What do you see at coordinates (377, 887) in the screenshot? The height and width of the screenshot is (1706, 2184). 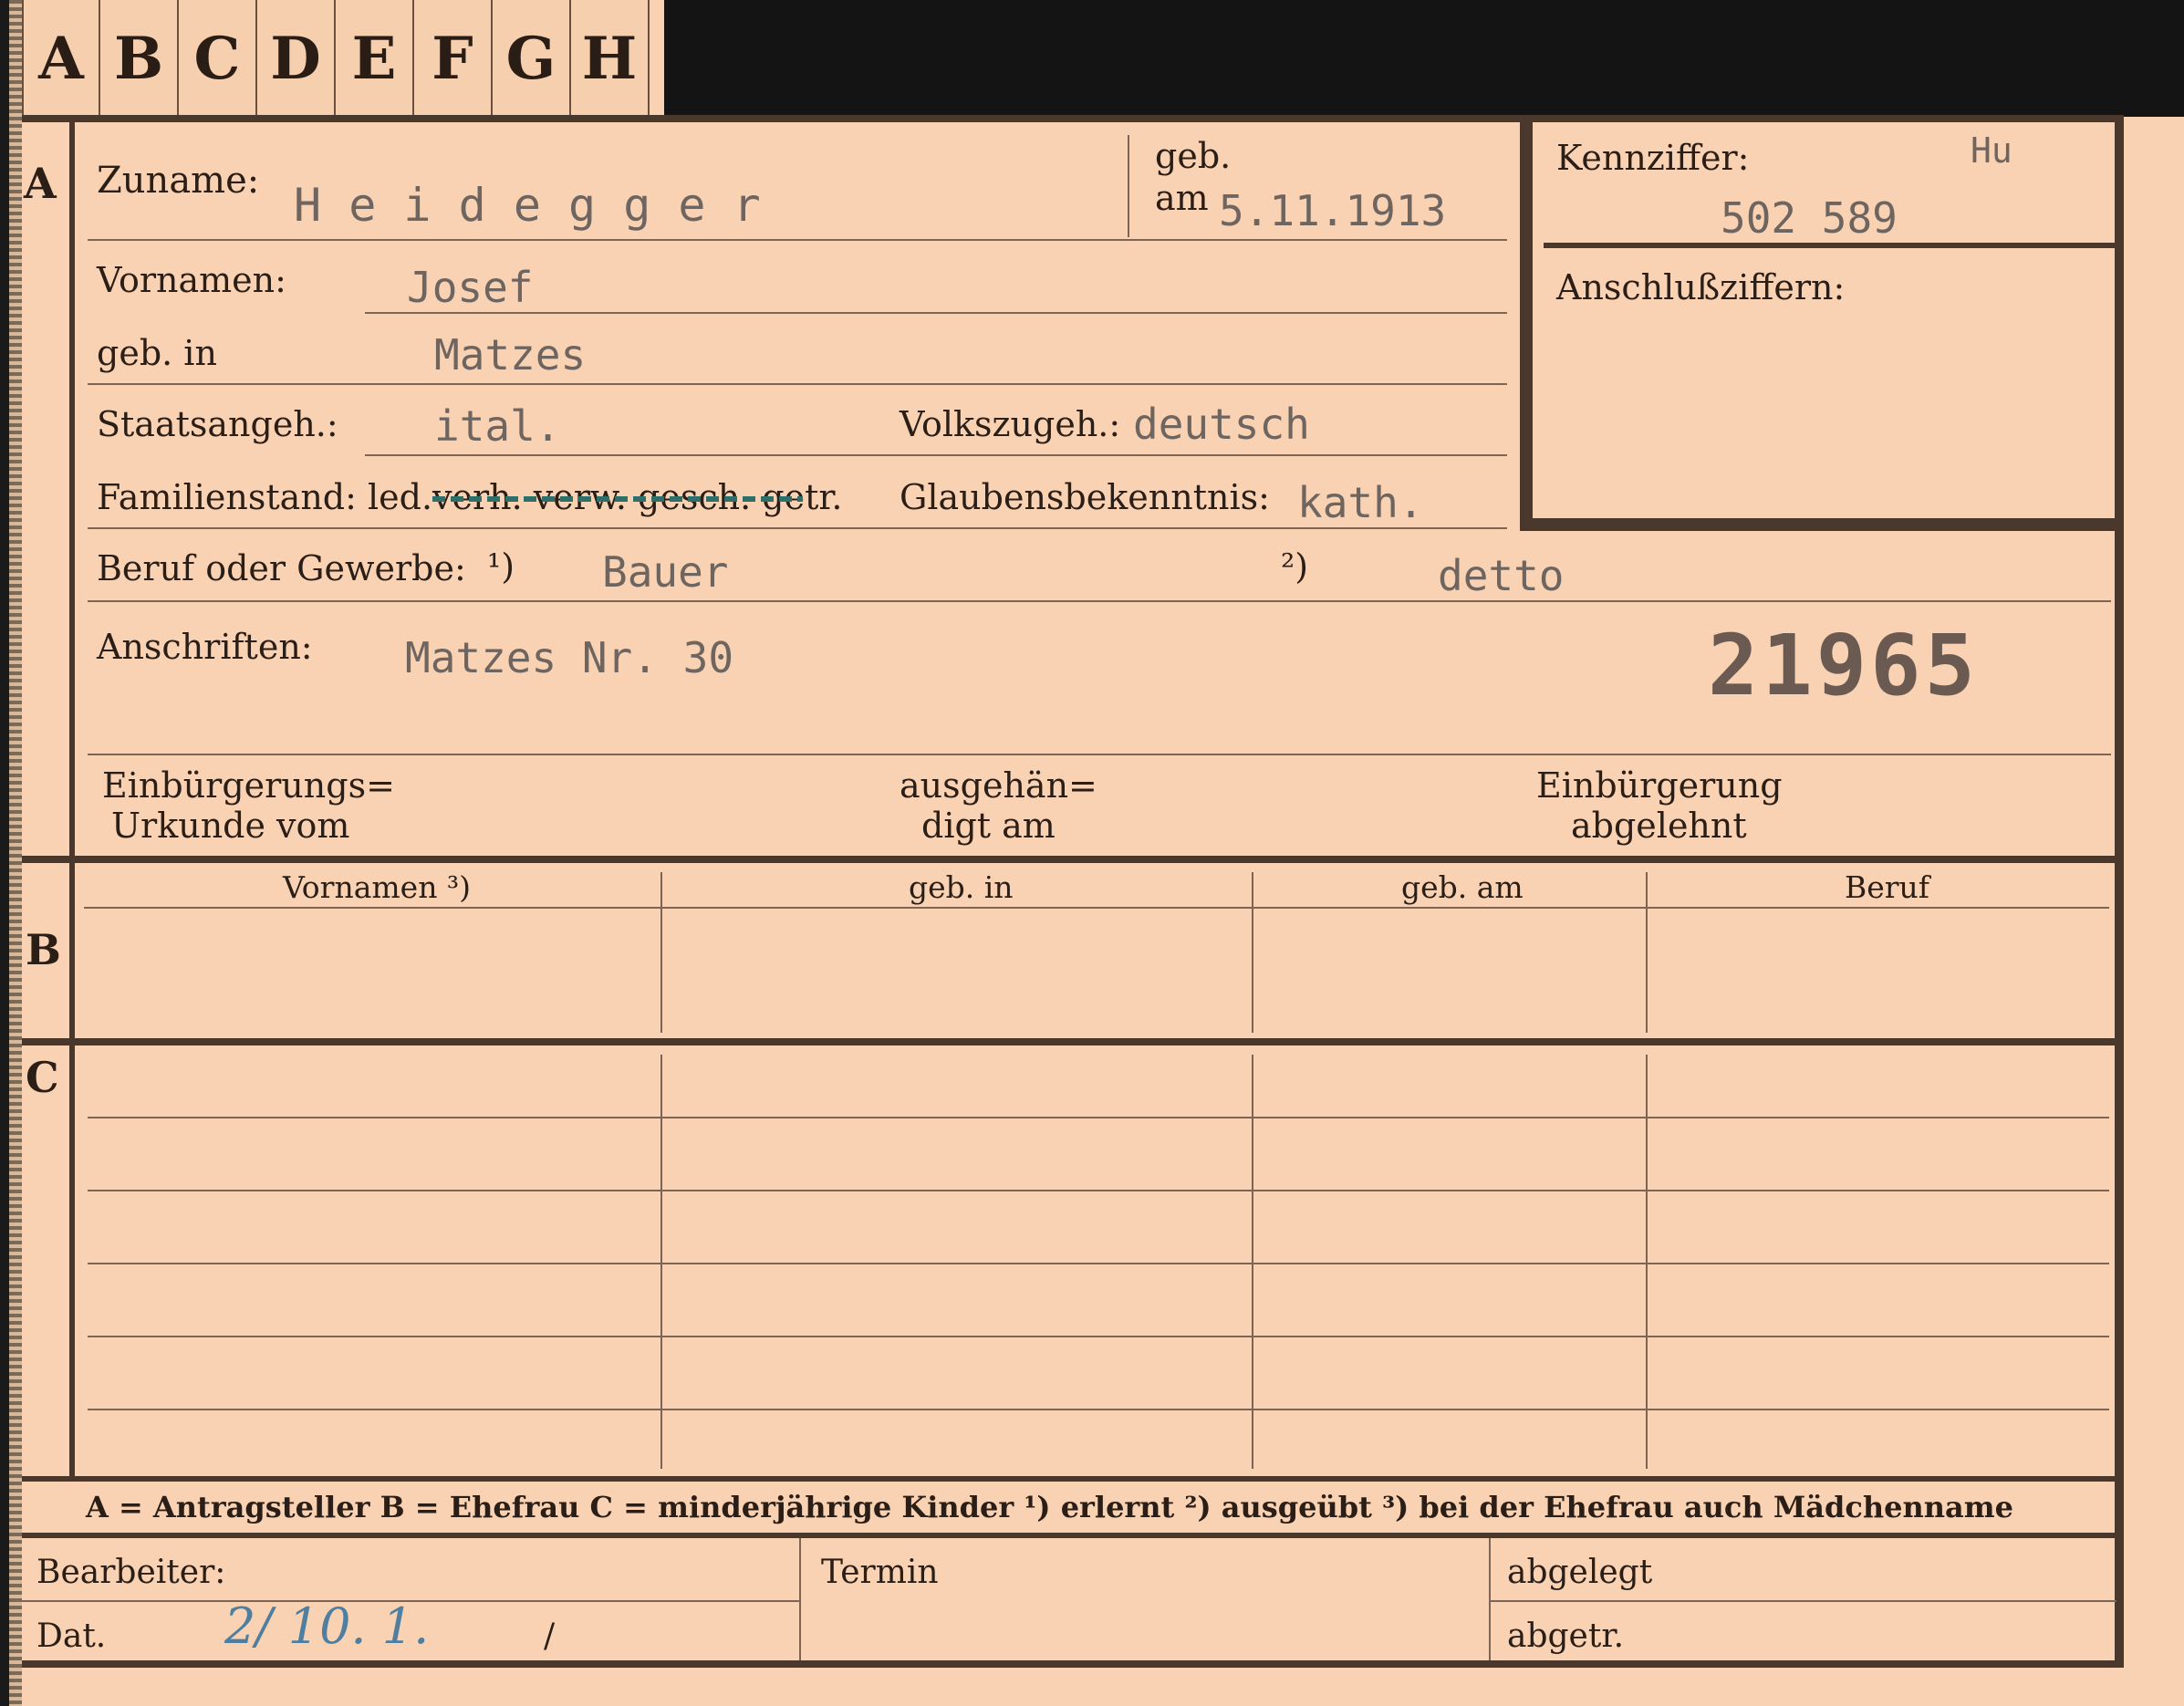 I see `header-vornamen: Vornamen ³)` at bounding box center [377, 887].